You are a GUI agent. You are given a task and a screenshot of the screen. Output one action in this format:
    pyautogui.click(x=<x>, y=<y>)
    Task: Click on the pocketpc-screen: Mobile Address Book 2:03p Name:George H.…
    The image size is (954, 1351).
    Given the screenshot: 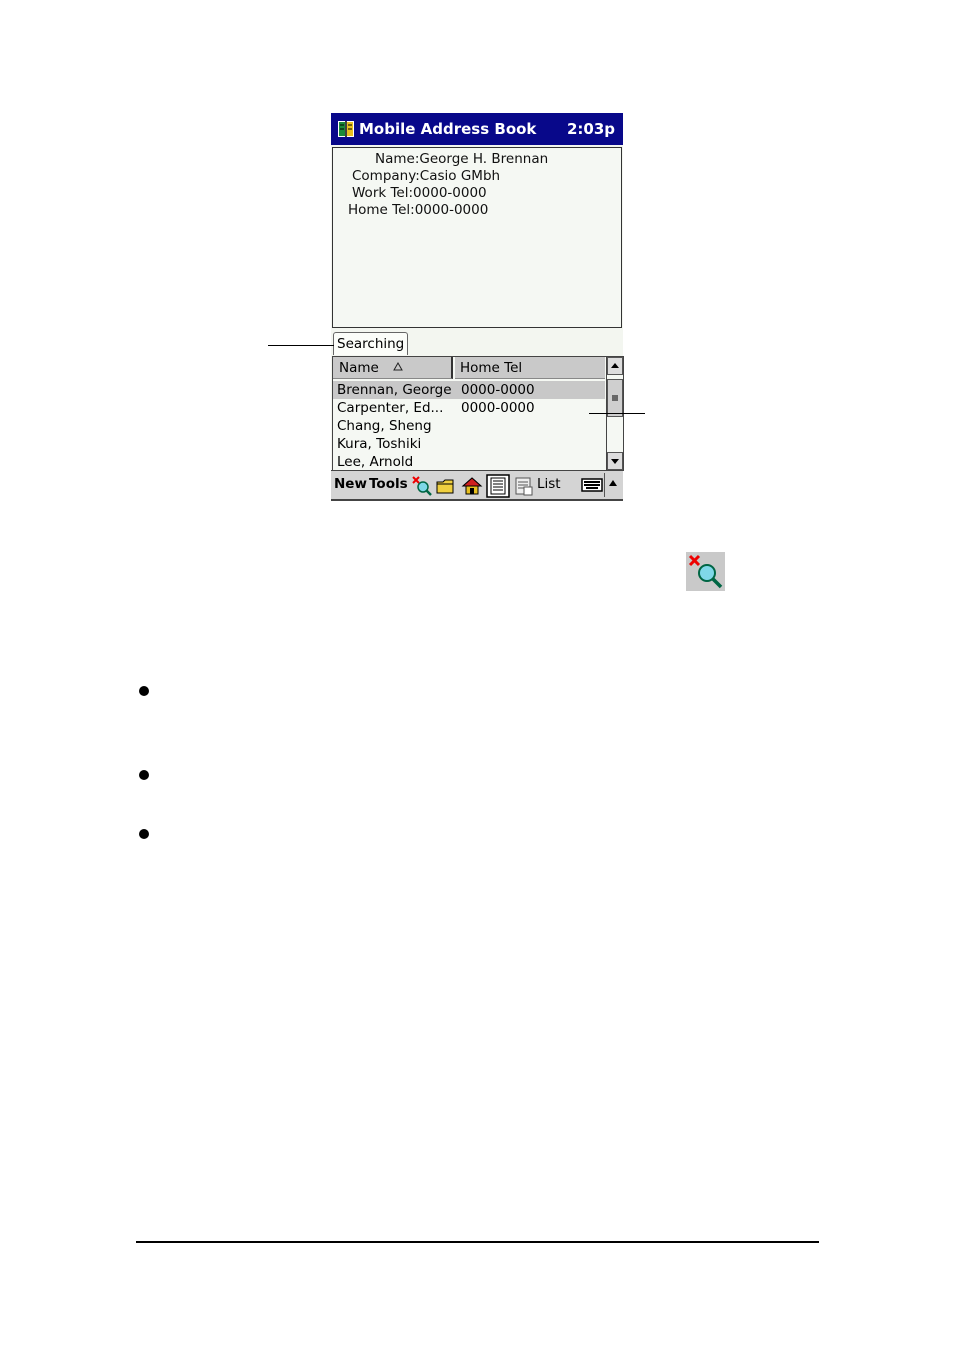 What is the action you would take?
    pyautogui.click(x=477, y=307)
    